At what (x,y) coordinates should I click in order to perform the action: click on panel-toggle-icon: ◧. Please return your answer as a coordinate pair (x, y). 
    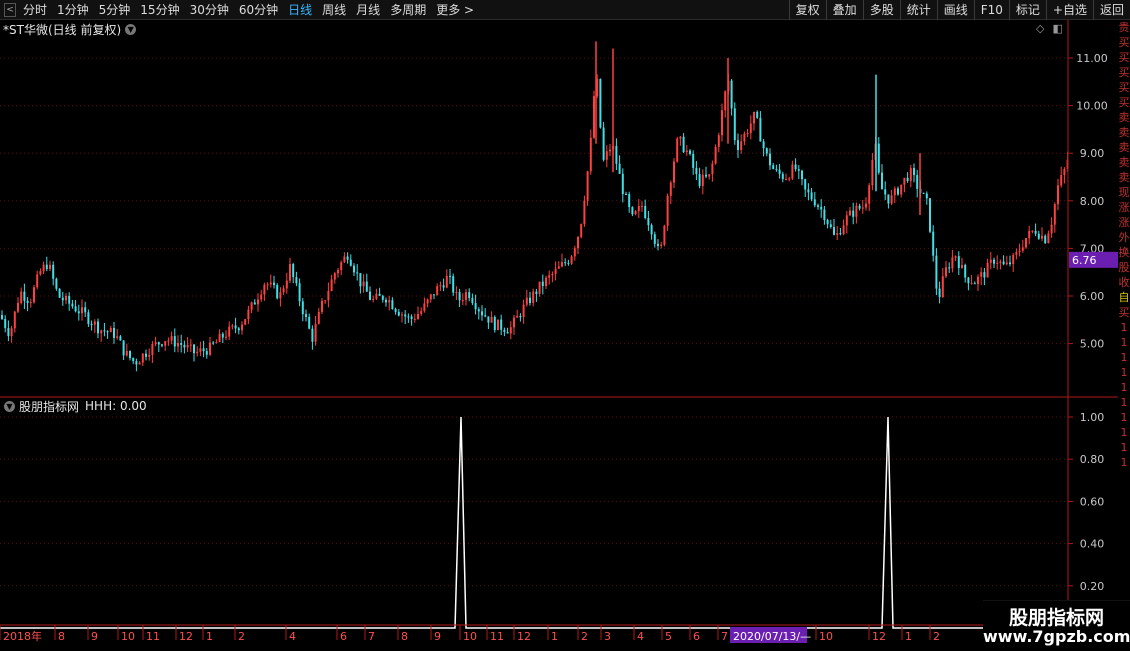
    Looking at the image, I should click on (1057, 28).